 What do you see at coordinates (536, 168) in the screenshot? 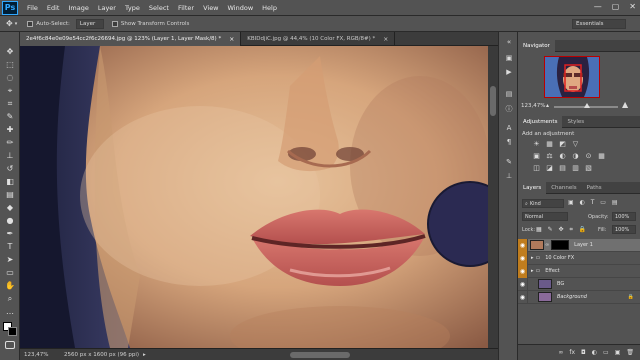
I see `invert-icon: ◫` at bounding box center [536, 168].